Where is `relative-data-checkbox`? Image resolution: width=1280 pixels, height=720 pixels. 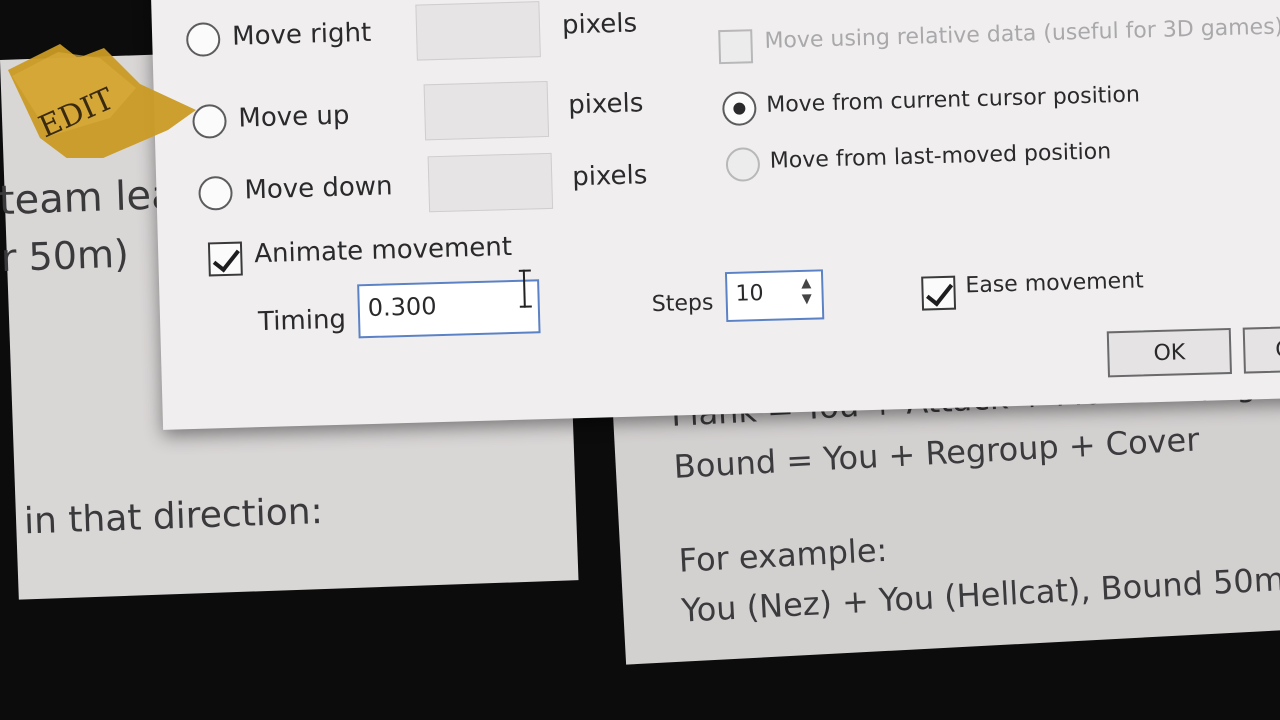 relative-data-checkbox is located at coordinates (736, 47).